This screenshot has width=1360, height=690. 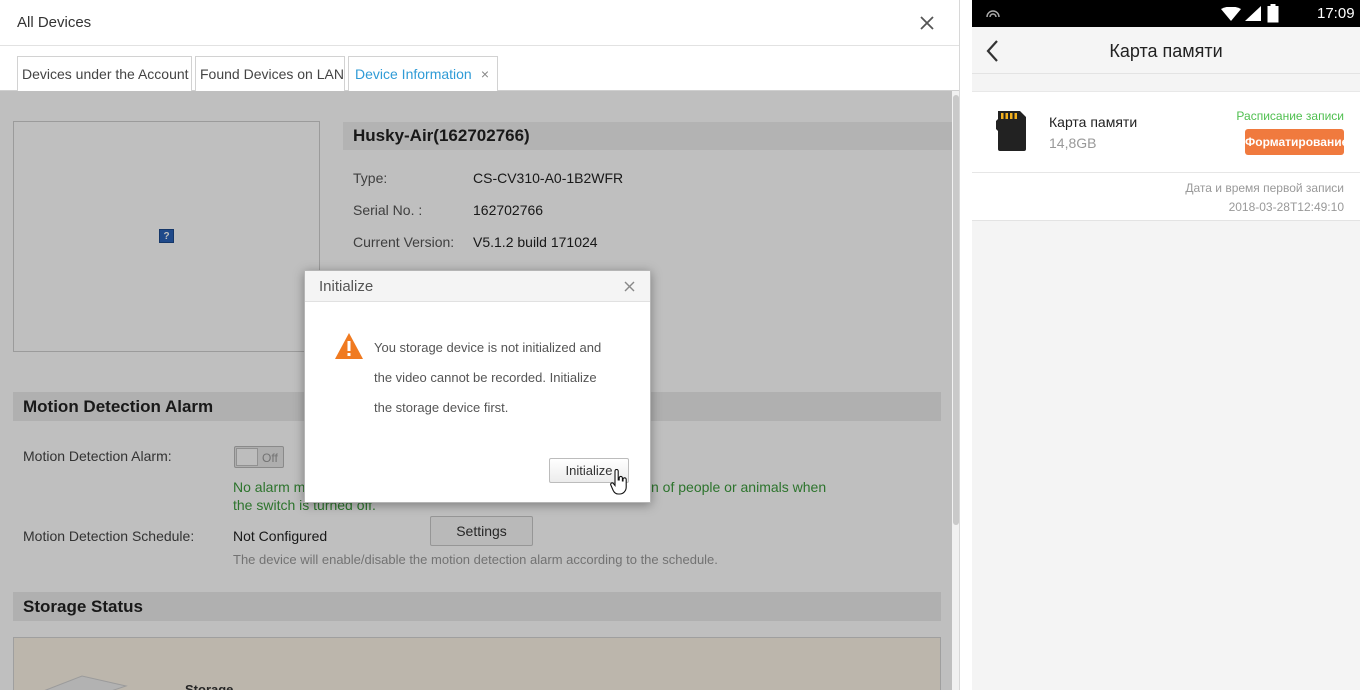 I want to click on dialog-titlebar: Initialize, so click(x=477, y=286).